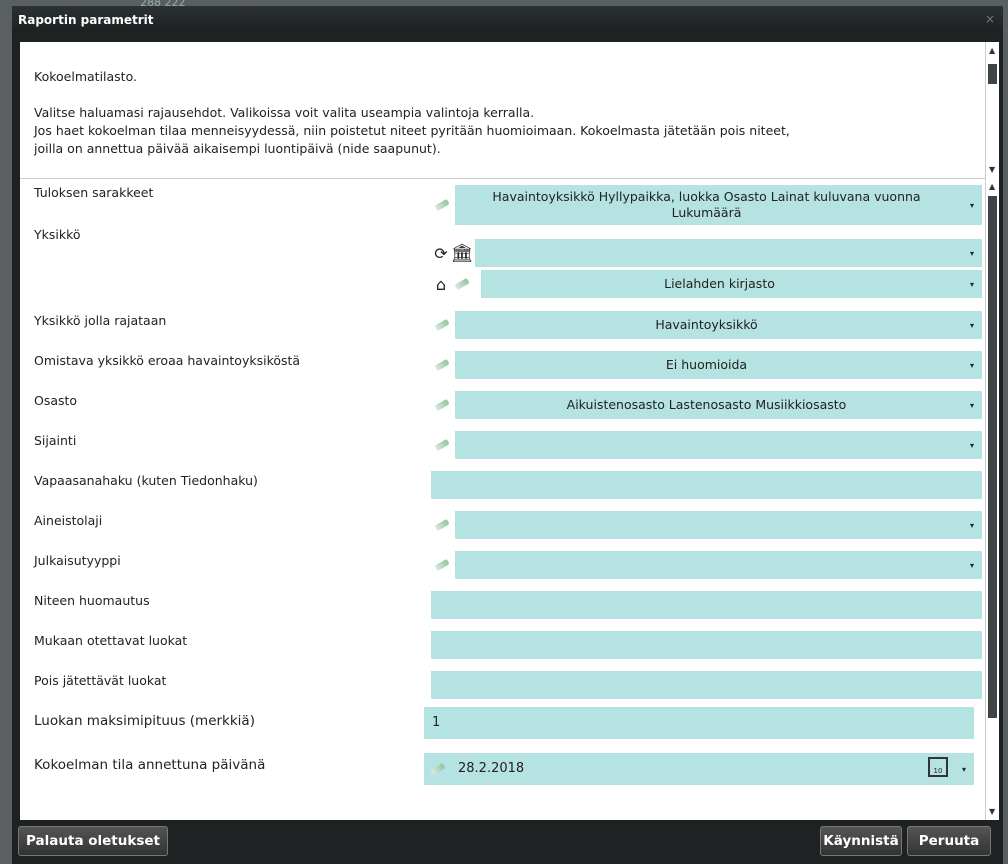 The width and height of the screenshot is (1008, 864). I want to click on label-yksikko-jolla-rajataan: Yksikkö jolla rajataan, so click(100, 320).